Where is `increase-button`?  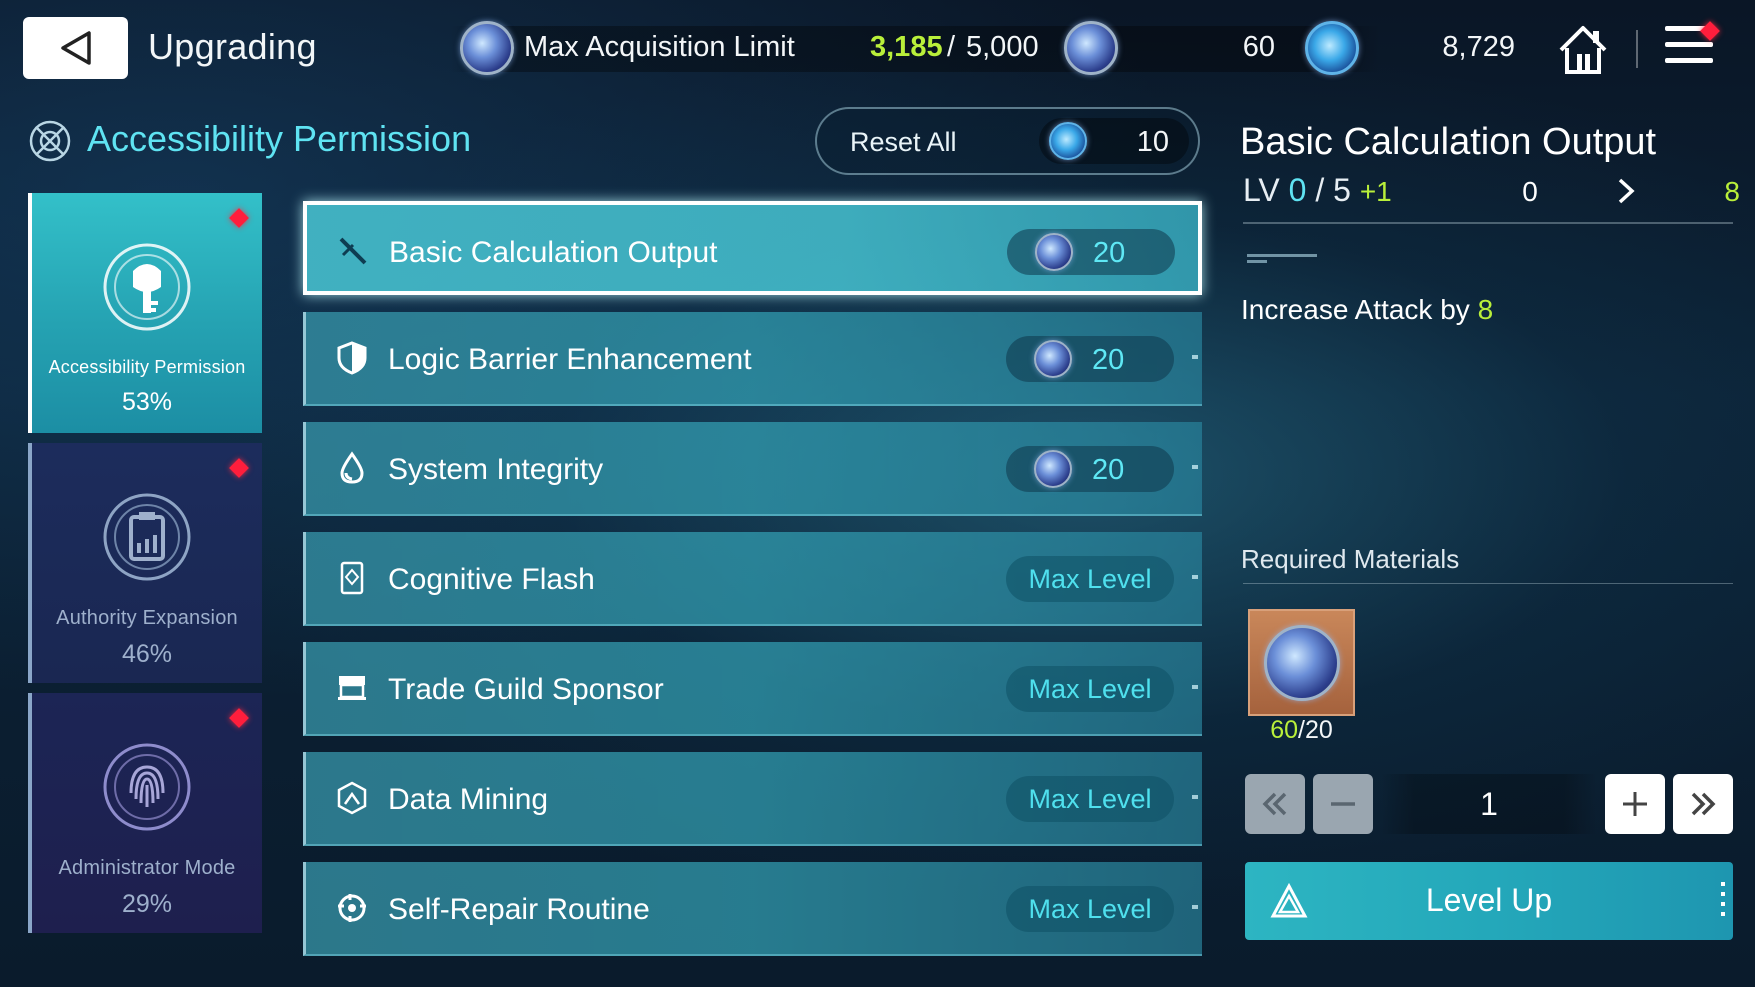 increase-button is located at coordinates (1635, 804).